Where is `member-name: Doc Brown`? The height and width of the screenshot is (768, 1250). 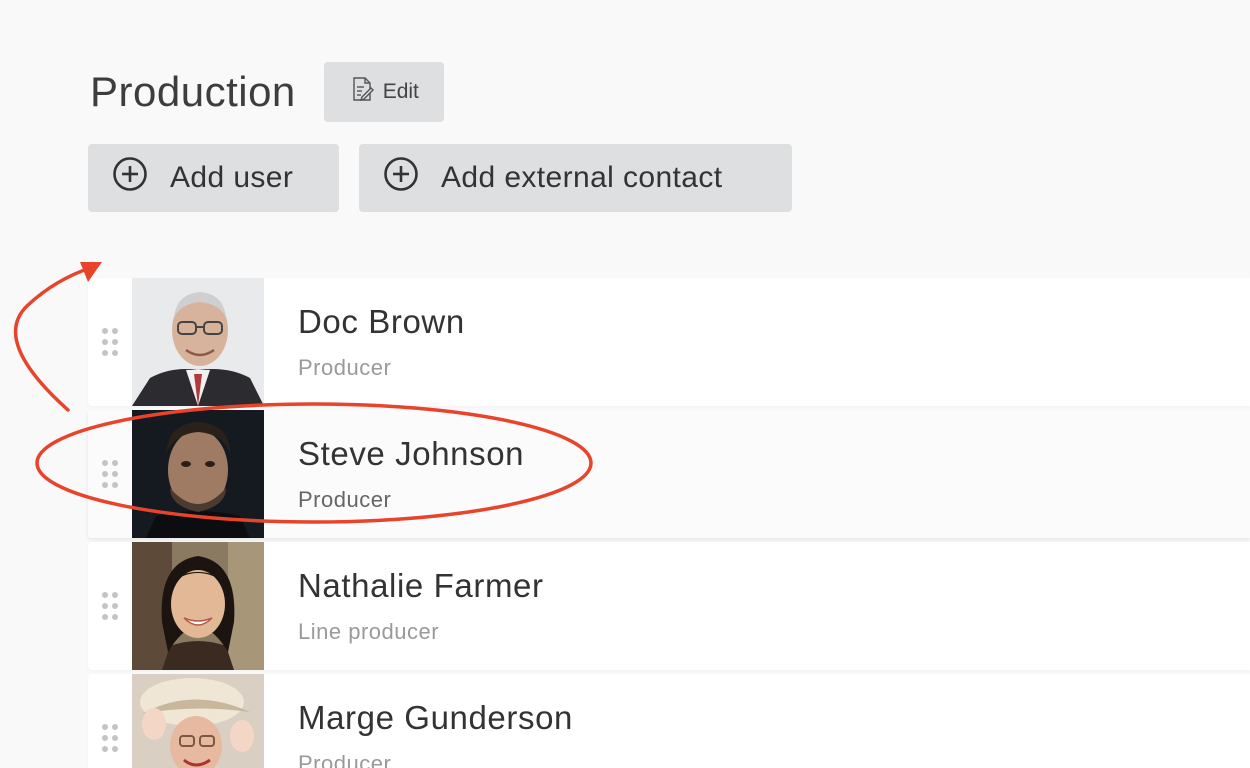
member-name: Doc Brown is located at coordinates (381, 321).